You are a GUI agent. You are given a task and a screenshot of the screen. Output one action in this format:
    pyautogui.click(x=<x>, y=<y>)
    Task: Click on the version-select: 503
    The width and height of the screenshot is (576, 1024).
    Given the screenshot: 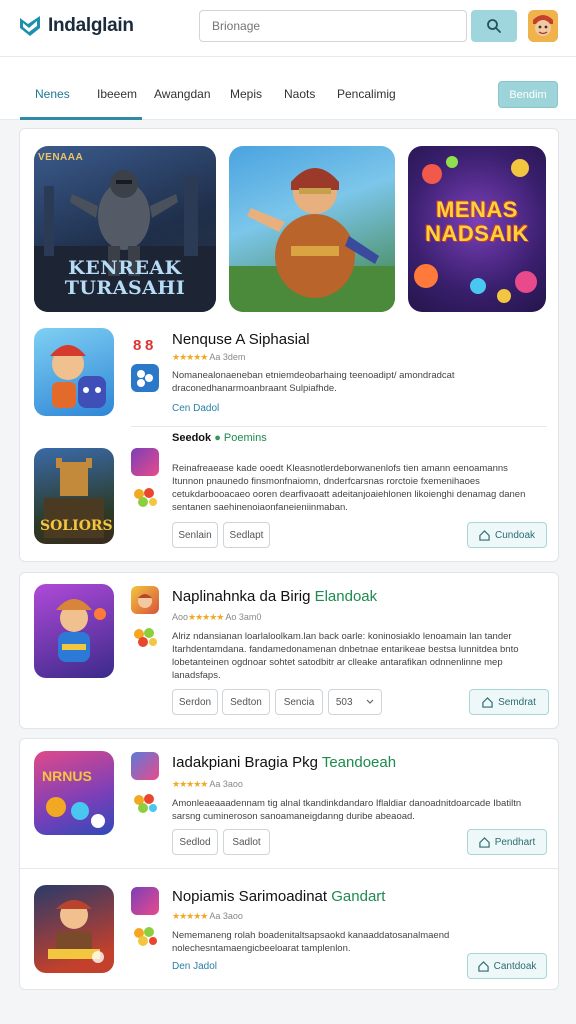 What is the action you would take?
    pyautogui.click(x=355, y=702)
    